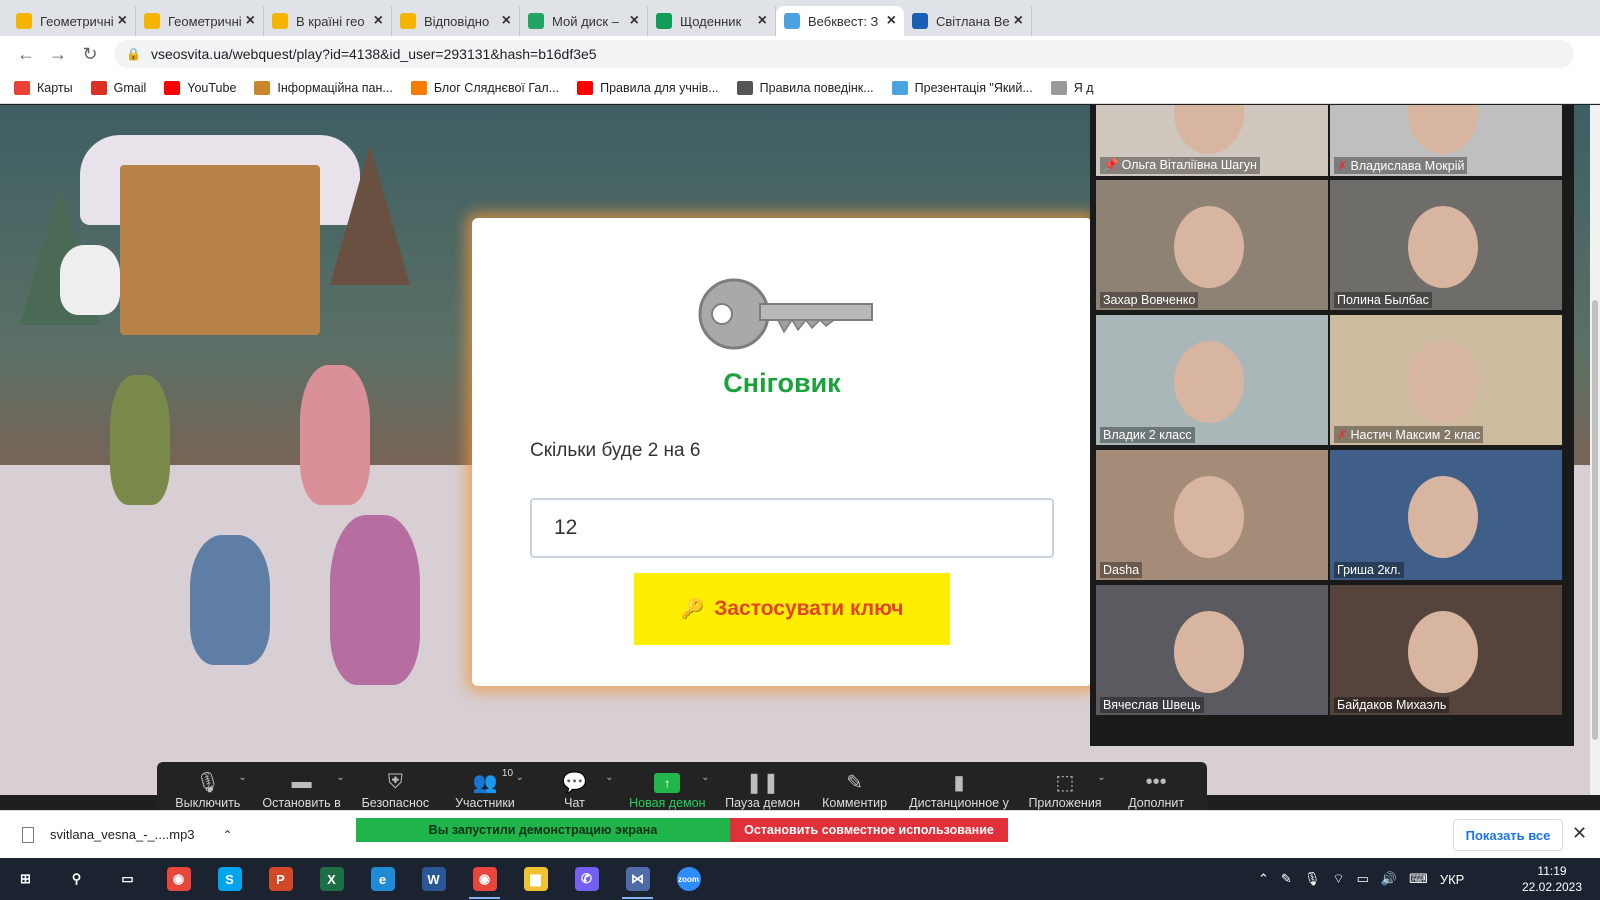  I want to click on bookmark-item: Я д, so click(1072, 87).